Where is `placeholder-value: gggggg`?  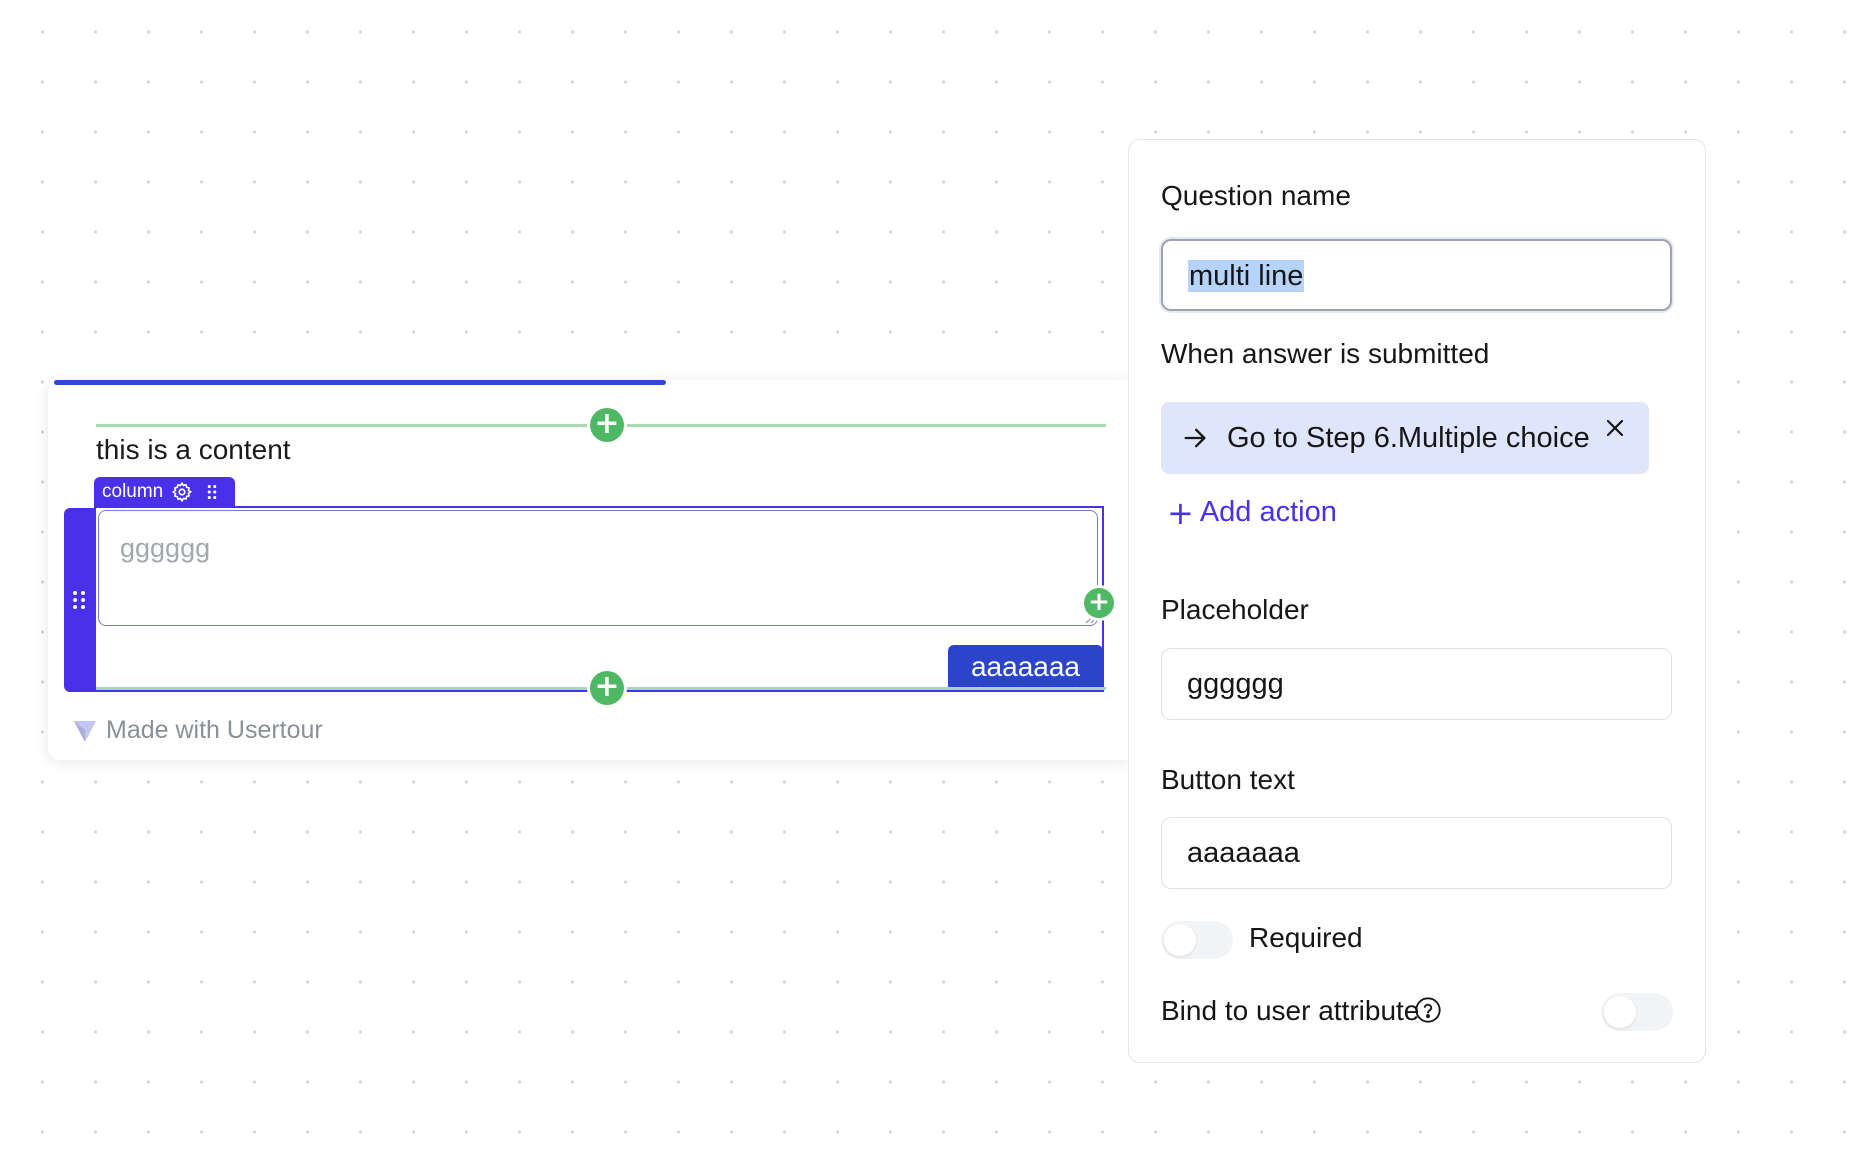
placeholder-value: gggggg is located at coordinates (1235, 684).